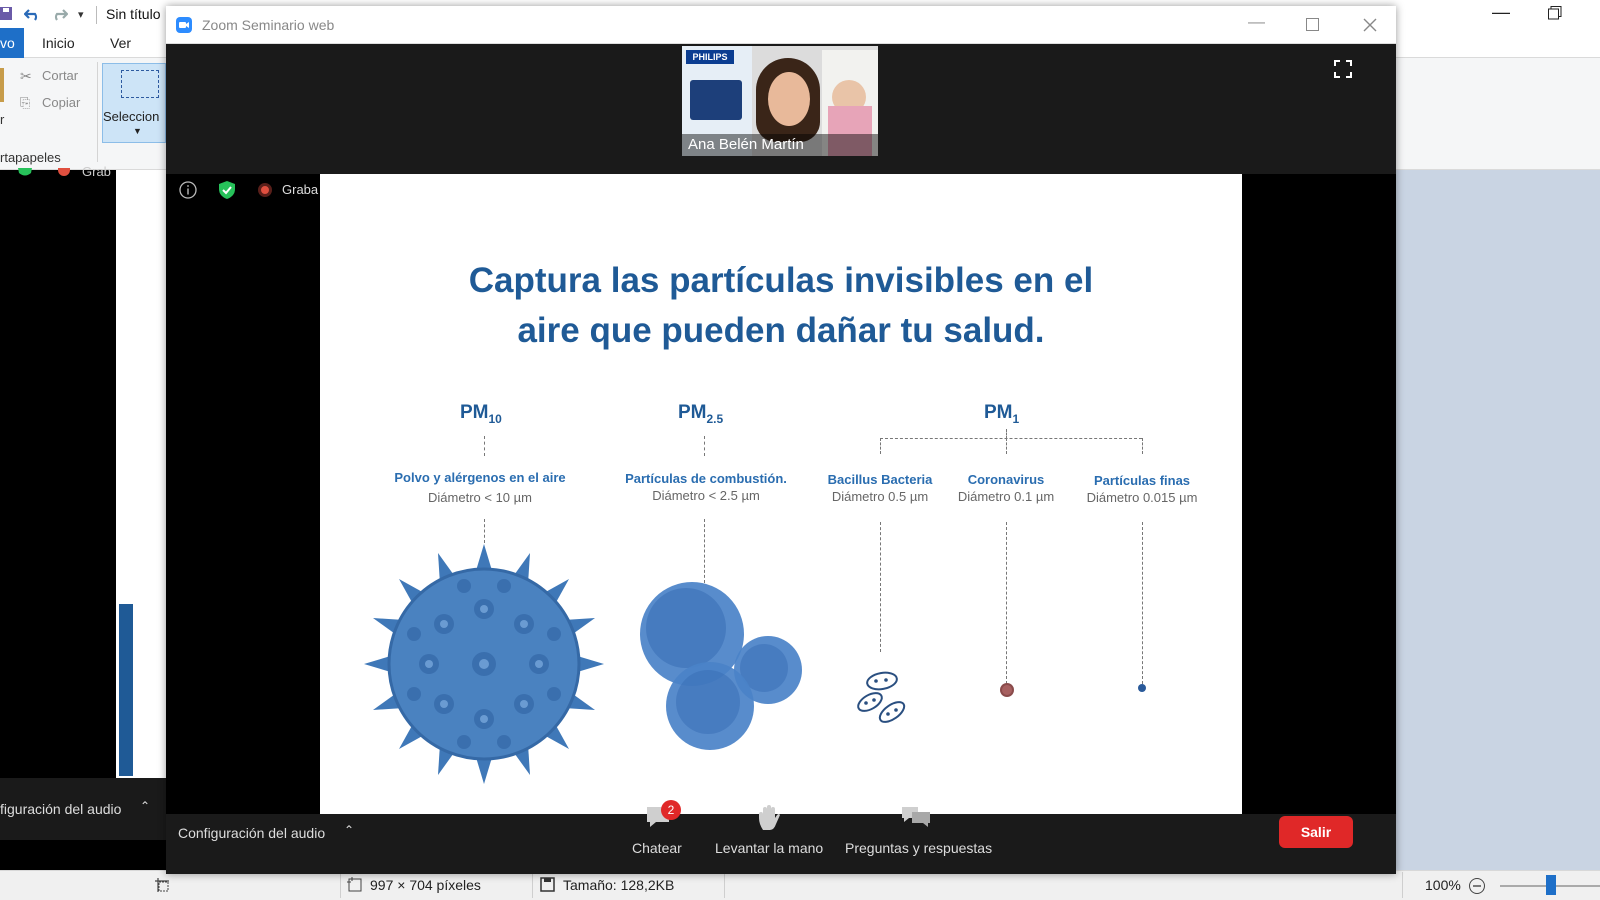 This screenshot has height=900, width=1600. What do you see at coordinates (227, 190) in the screenshot?
I see `encryption-shield-icon` at bounding box center [227, 190].